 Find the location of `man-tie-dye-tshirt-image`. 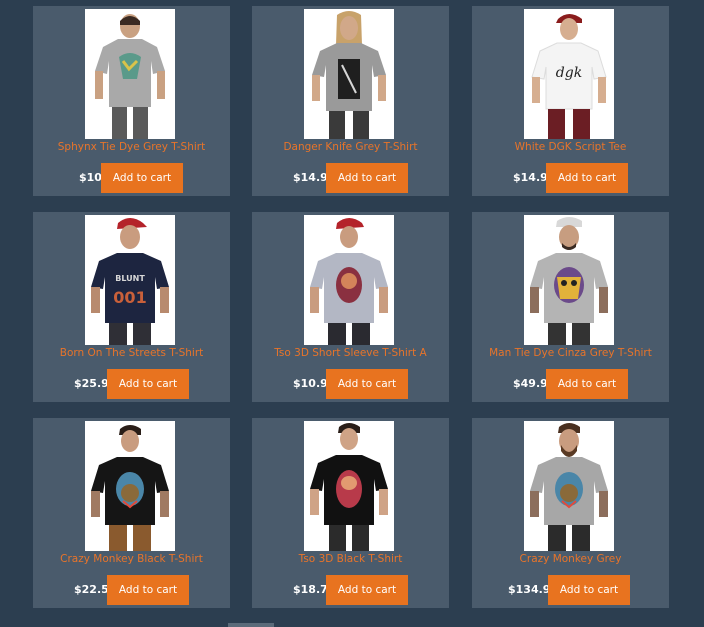

man-tie-dye-tshirt-image is located at coordinates (569, 281).